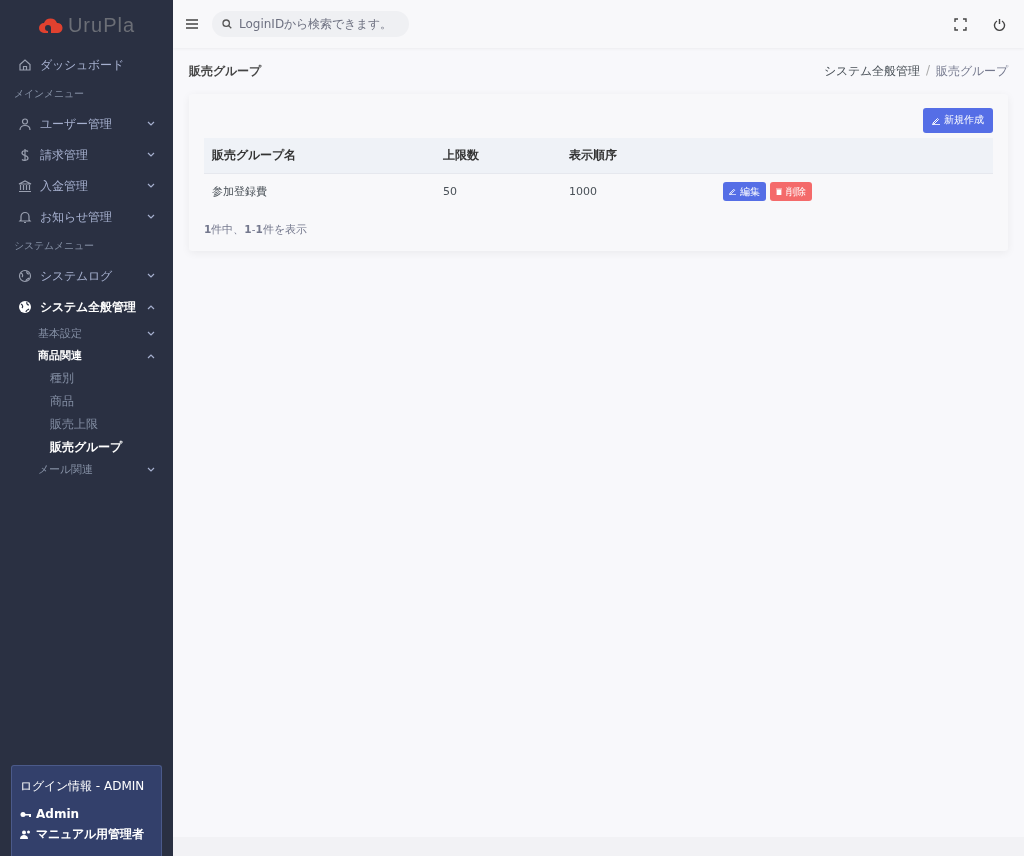 The width and height of the screenshot is (1024, 856). I want to click on nav-subitem: 種別, so click(86, 378).